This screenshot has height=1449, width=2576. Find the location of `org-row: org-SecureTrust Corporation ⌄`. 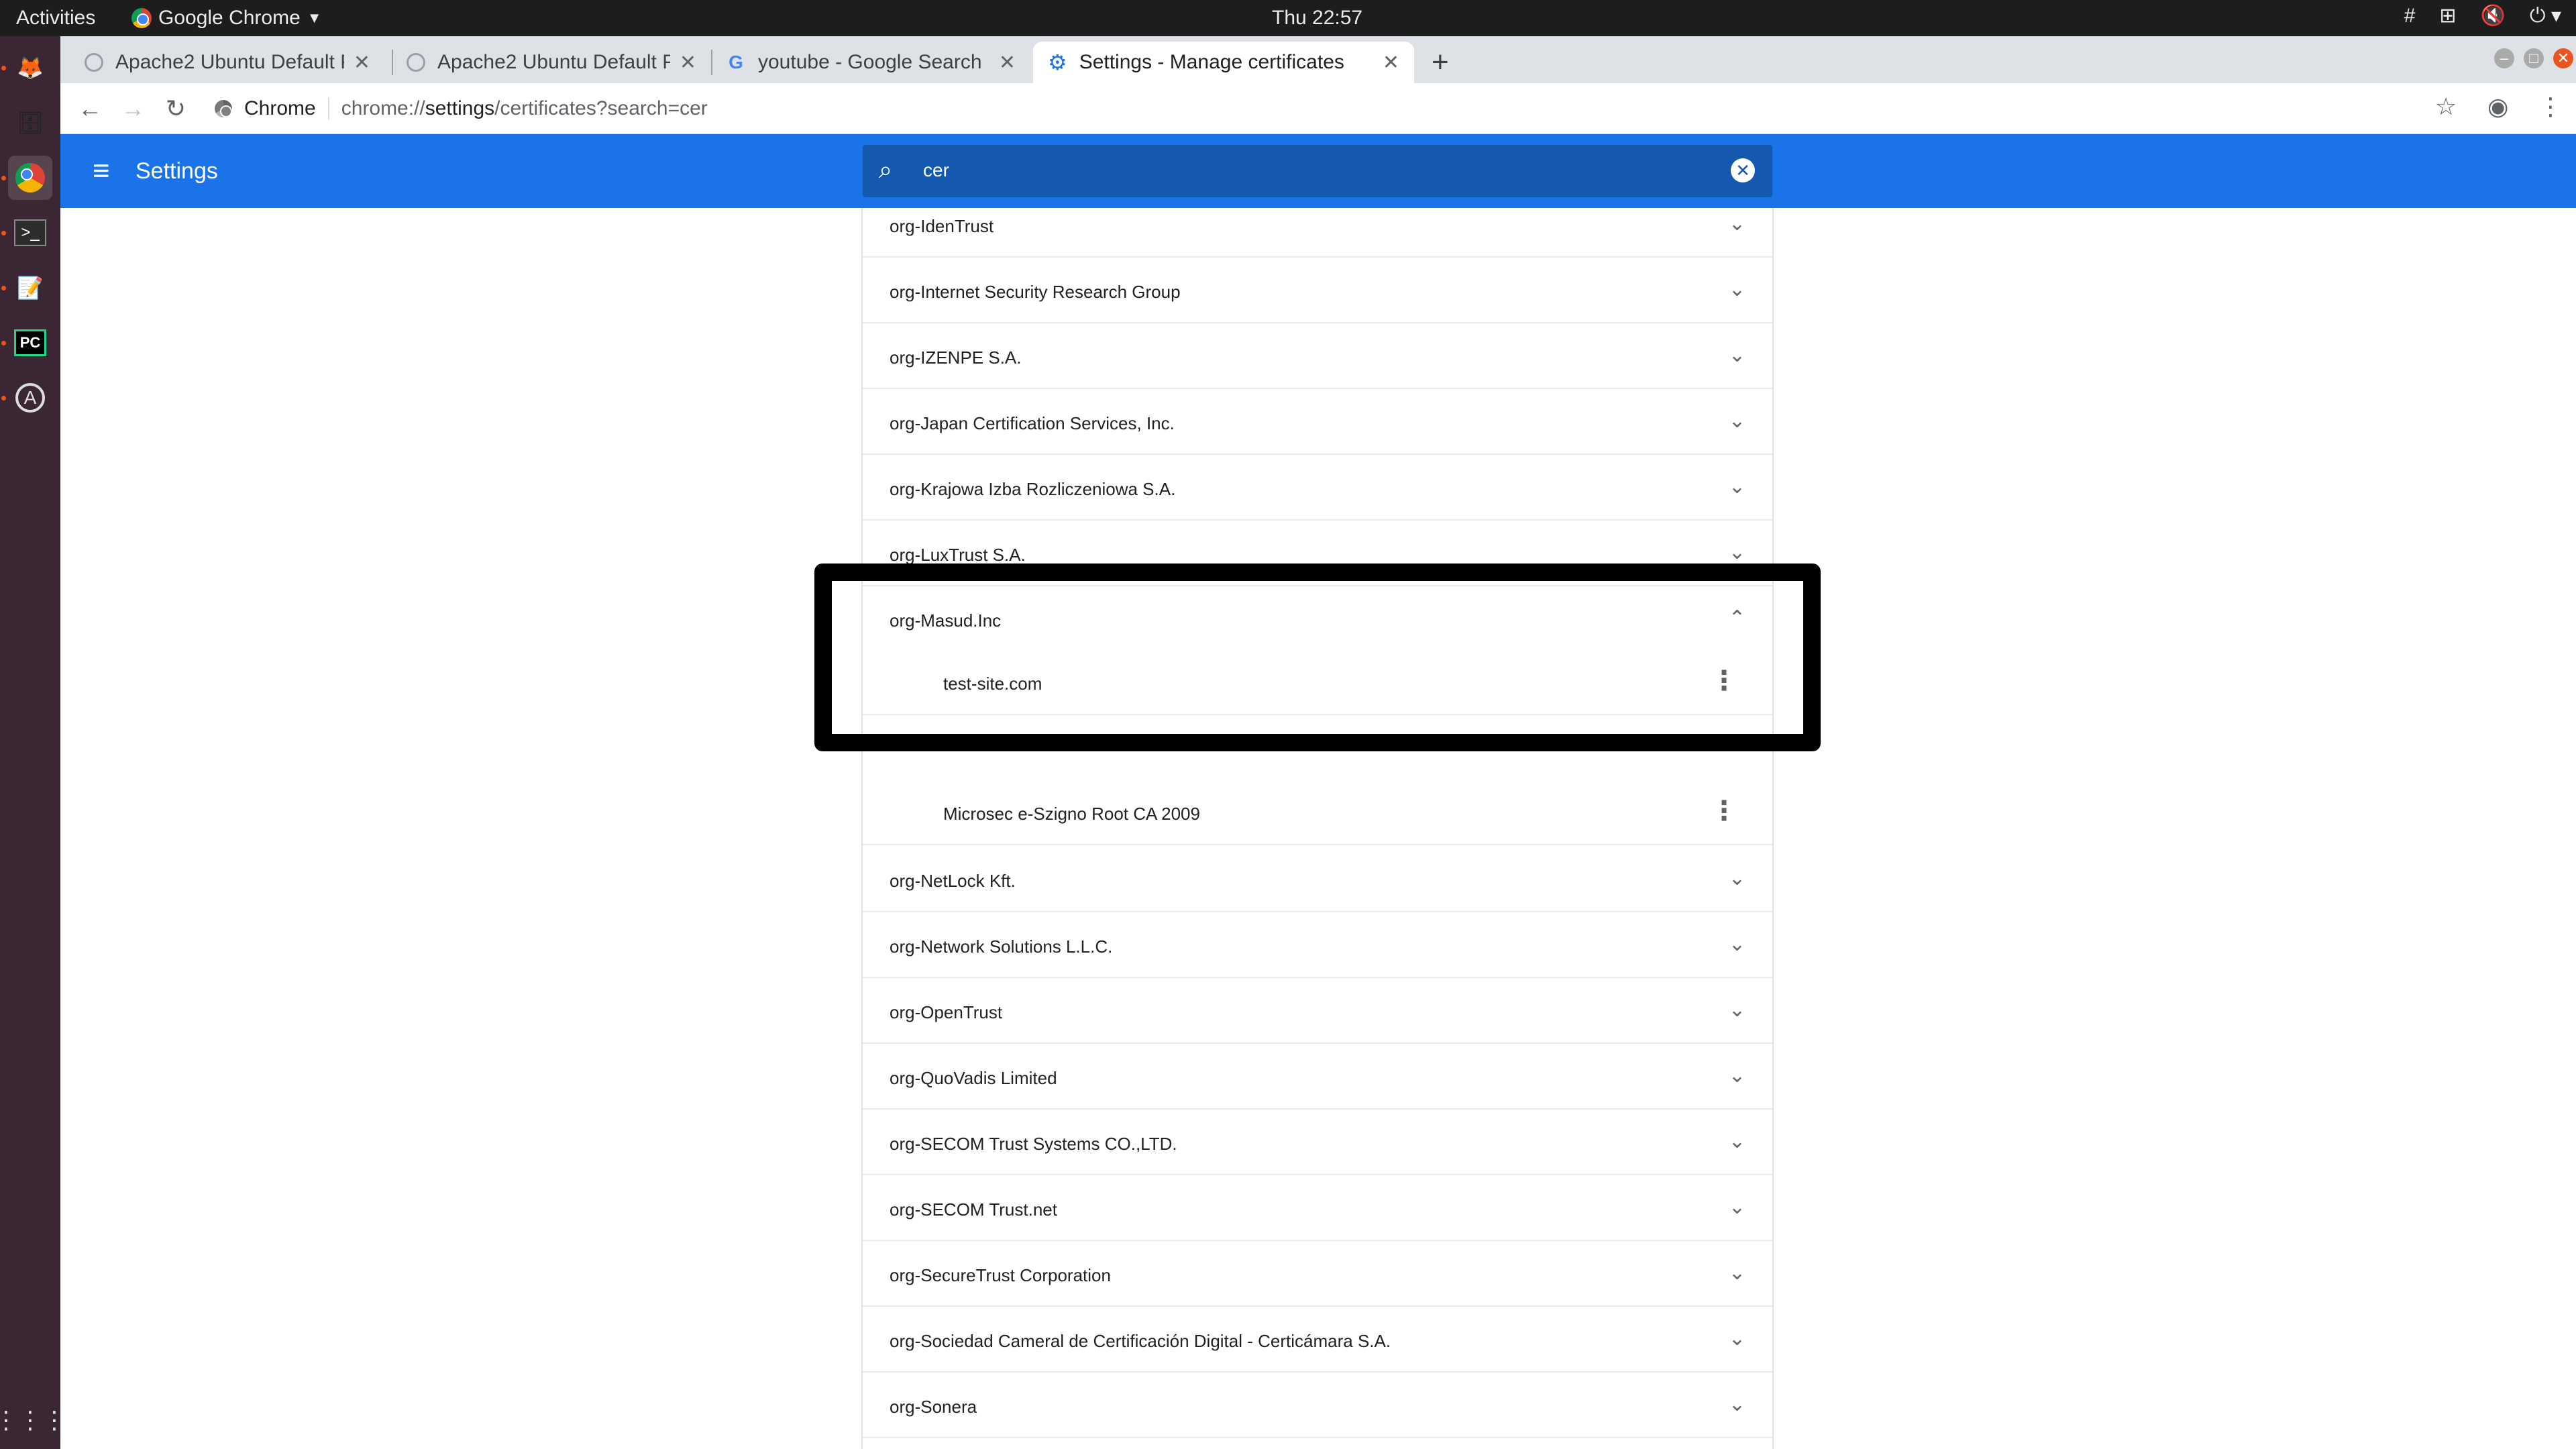

org-row: org-SecureTrust Corporation ⌄ is located at coordinates (1317, 1274).